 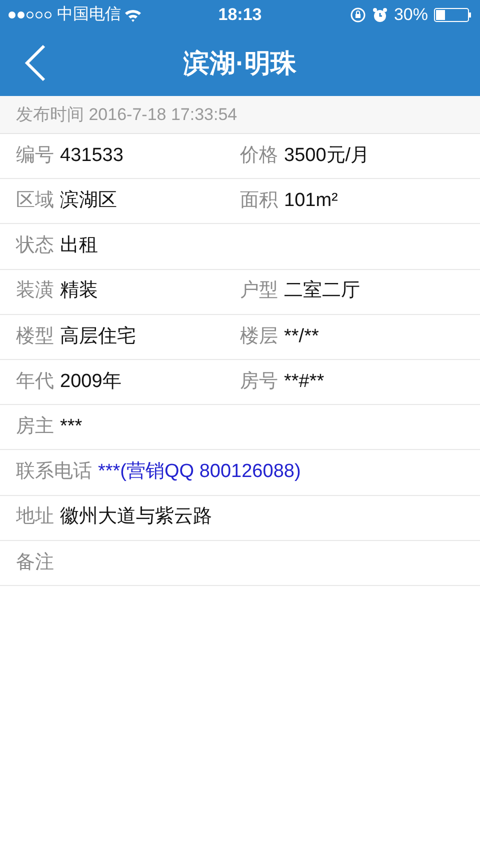 I want to click on battery-icon, so click(x=453, y=15).